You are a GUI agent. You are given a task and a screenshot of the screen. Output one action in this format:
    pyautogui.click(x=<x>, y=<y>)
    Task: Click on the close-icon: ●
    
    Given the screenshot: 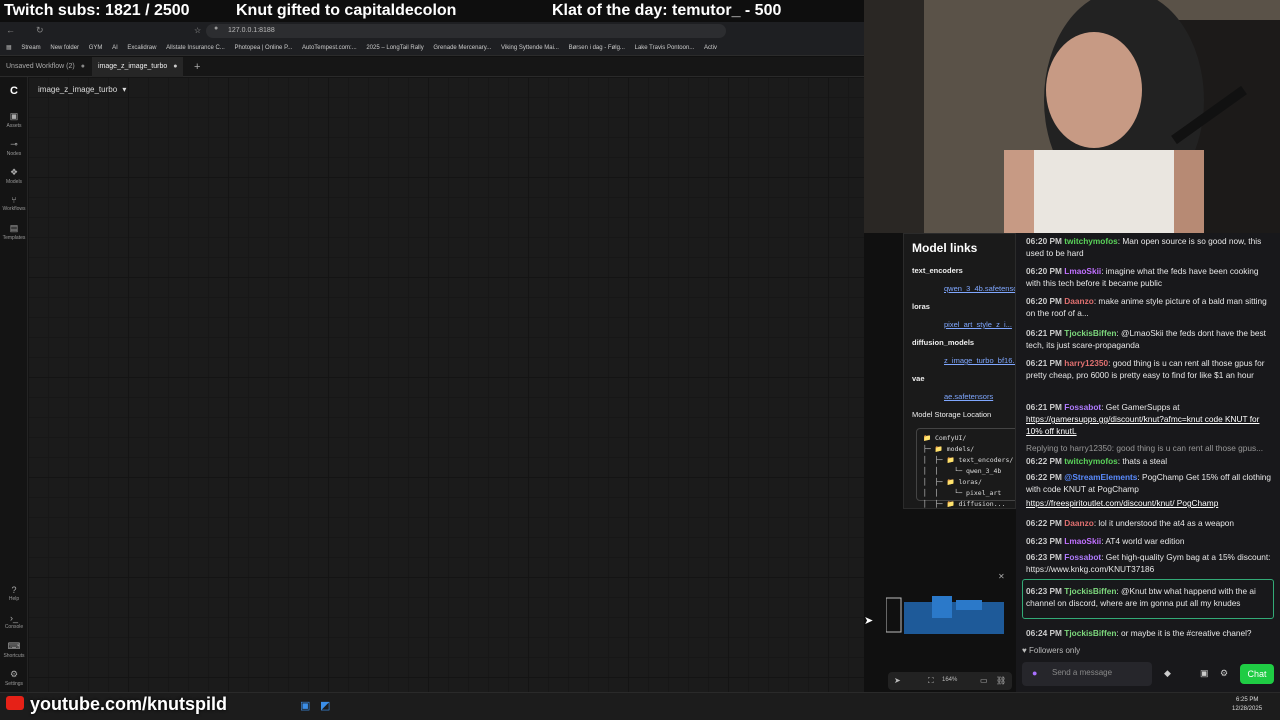 What is the action you would take?
    pyautogui.click(x=83, y=66)
    